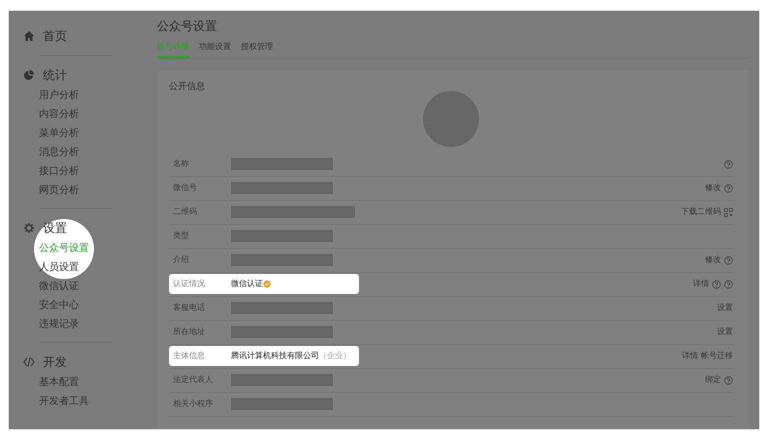 This screenshot has width=767, height=433. Describe the element at coordinates (29, 362) in the screenshot. I see `code-icon` at that location.